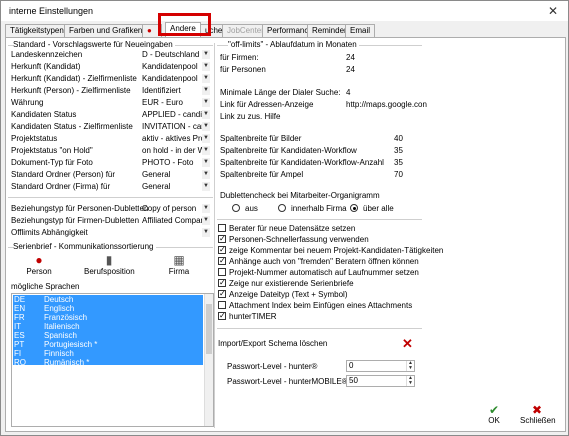  What do you see at coordinates (222, 228) in the screenshot?
I see `checkbox-berater` at bounding box center [222, 228].